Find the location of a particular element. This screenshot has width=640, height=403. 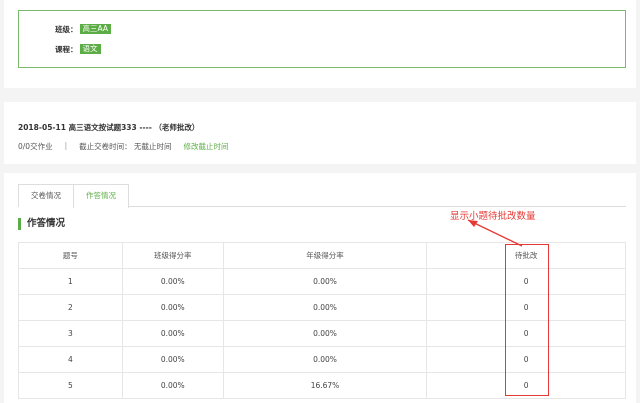

table-row: 1 0.00% 0.00% 0 is located at coordinates (322, 281).